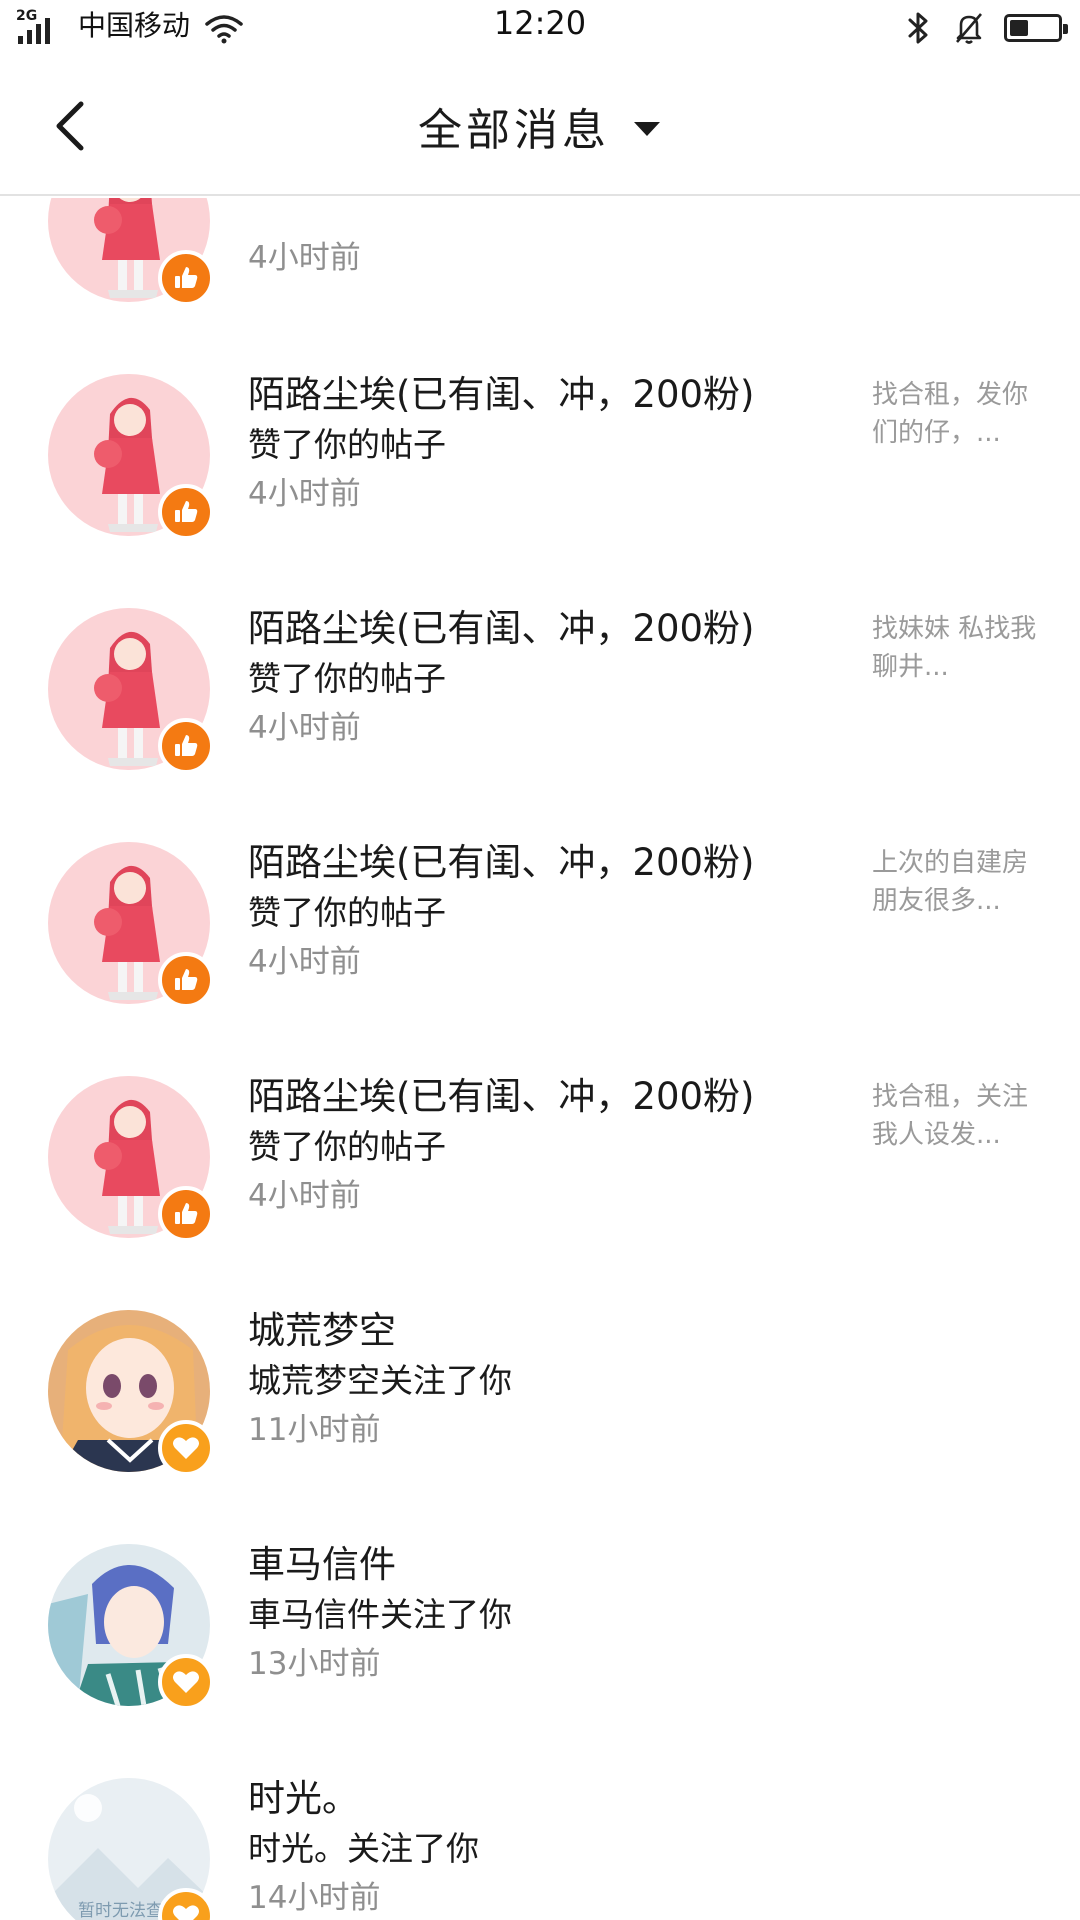 This screenshot has width=1080, height=1920. I want to click on battery-fill, so click(1019, 28).